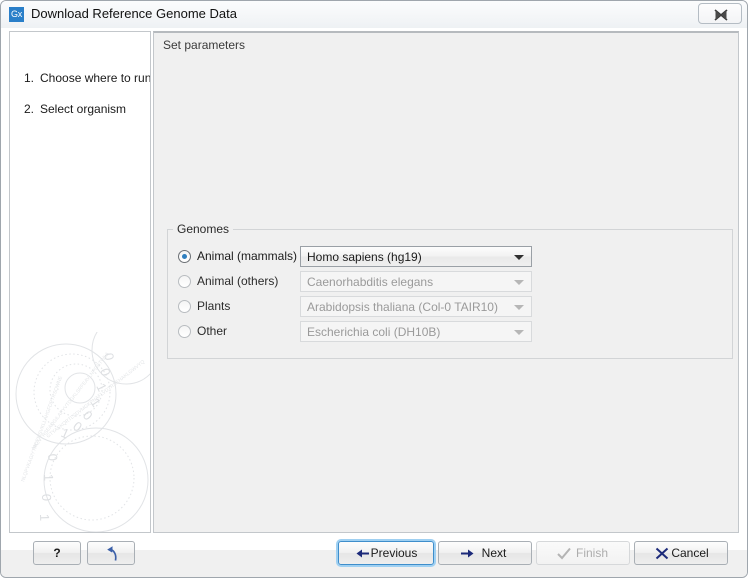 The width and height of the screenshot is (748, 578). I want to click on radio-animal-others, so click(184, 281).